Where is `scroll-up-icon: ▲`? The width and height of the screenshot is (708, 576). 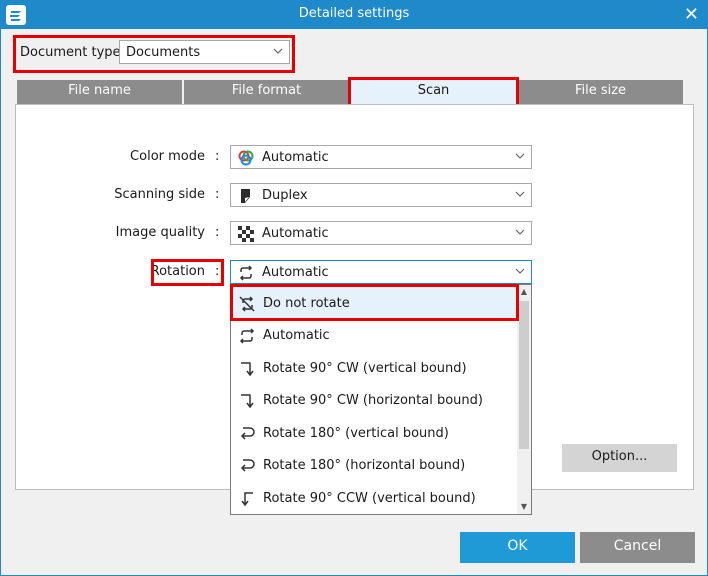 scroll-up-icon: ▲ is located at coordinates (524, 292).